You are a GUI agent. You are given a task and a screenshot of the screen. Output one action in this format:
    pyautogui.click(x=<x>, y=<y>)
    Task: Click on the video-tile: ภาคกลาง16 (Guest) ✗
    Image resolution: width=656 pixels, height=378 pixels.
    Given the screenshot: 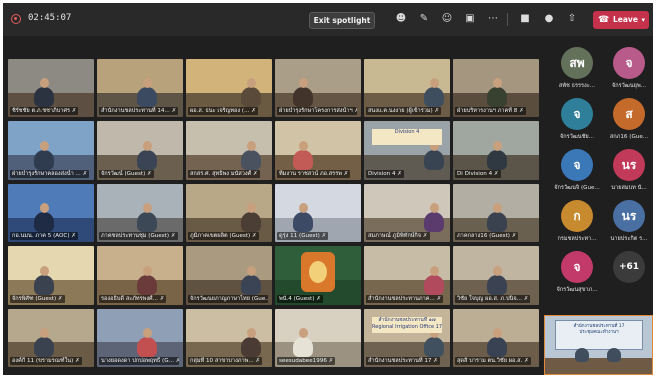 What is the action you would take?
    pyautogui.click(x=496, y=213)
    